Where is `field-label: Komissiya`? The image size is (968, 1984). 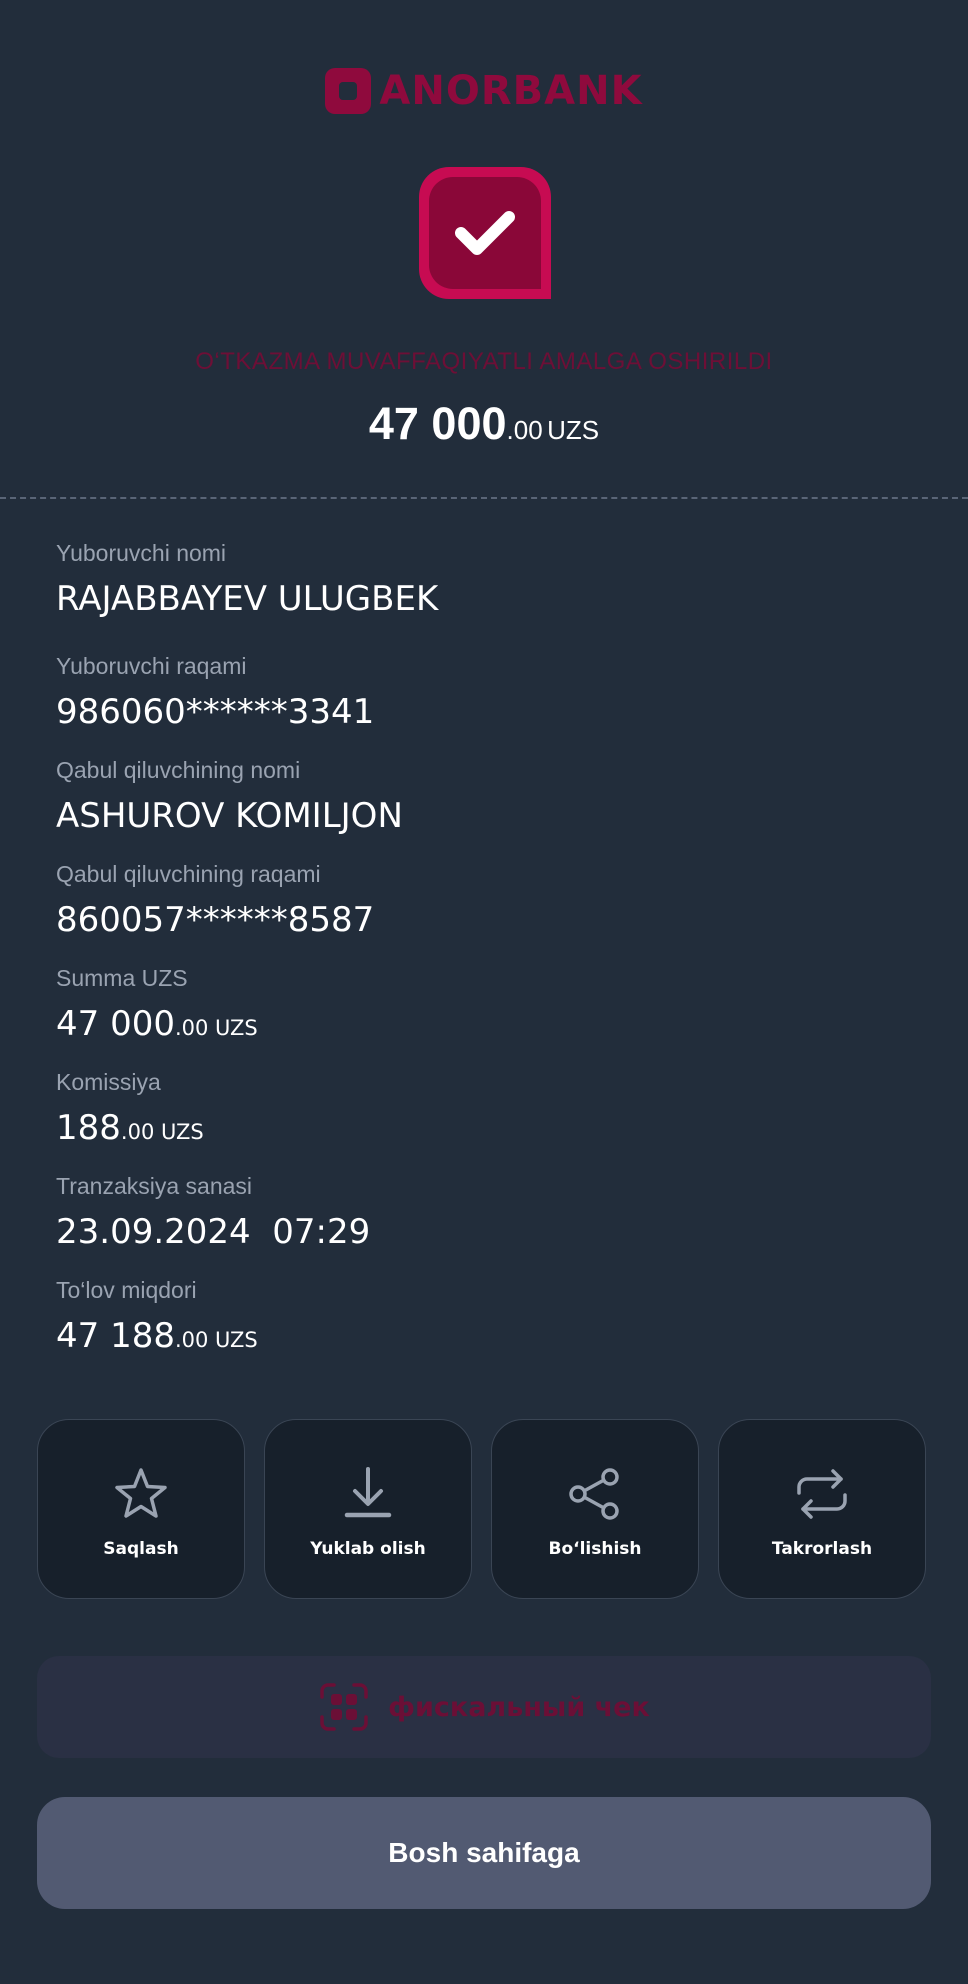 field-label: Komissiya is located at coordinates (108, 1082).